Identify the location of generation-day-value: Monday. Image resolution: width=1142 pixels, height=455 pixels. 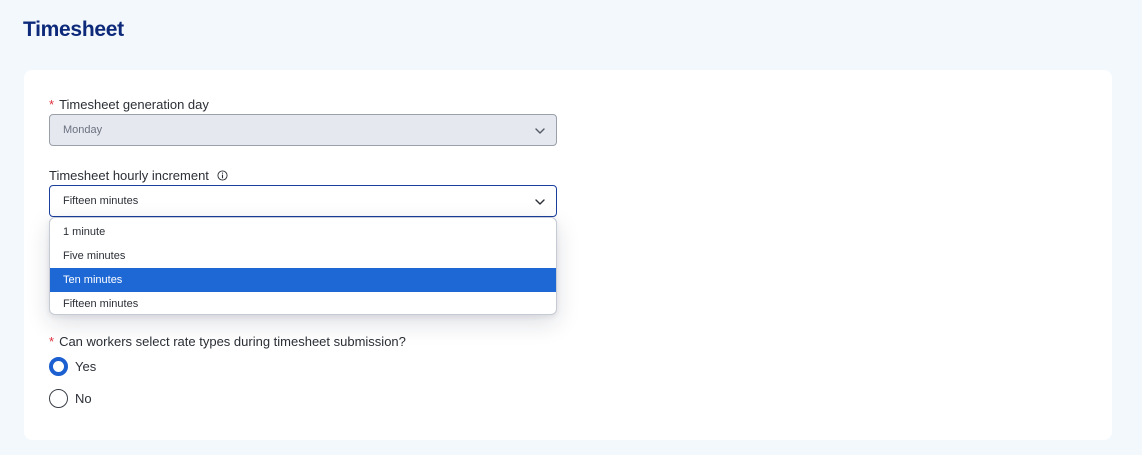
(83, 130).